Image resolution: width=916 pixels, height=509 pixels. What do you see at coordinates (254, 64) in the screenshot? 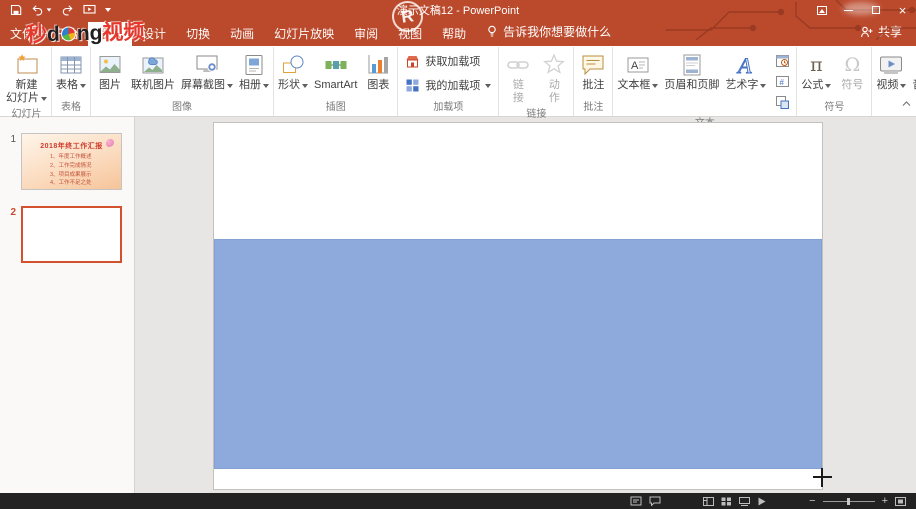
I see `photo-album-icon` at bounding box center [254, 64].